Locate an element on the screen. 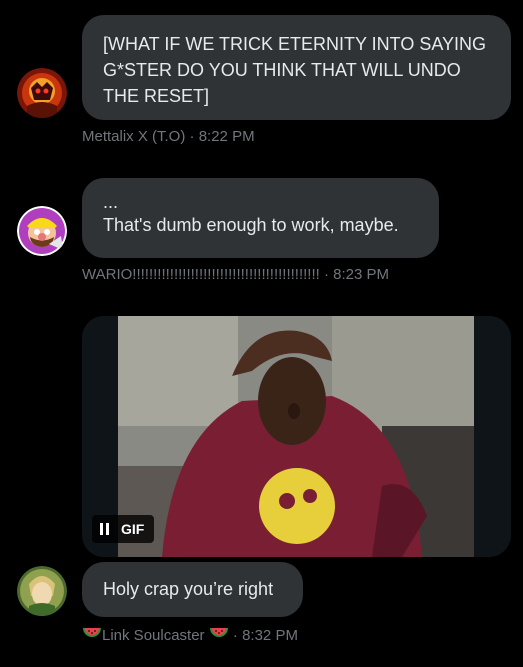 This screenshot has height=667, width=523. gif-badge: GIF is located at coordinates (123, 529).